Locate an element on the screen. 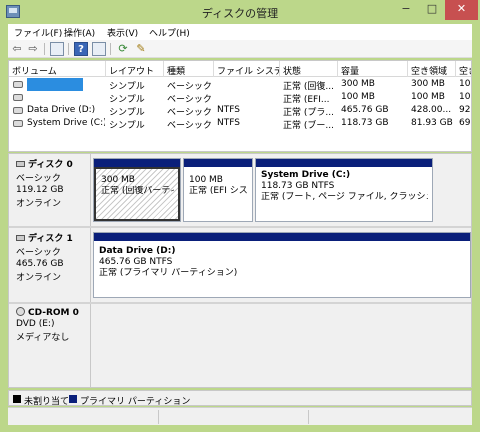 This screenshot has height=432, width=480. cdrom-0-type: DVD (E:) is located at coordinates (35, 324).